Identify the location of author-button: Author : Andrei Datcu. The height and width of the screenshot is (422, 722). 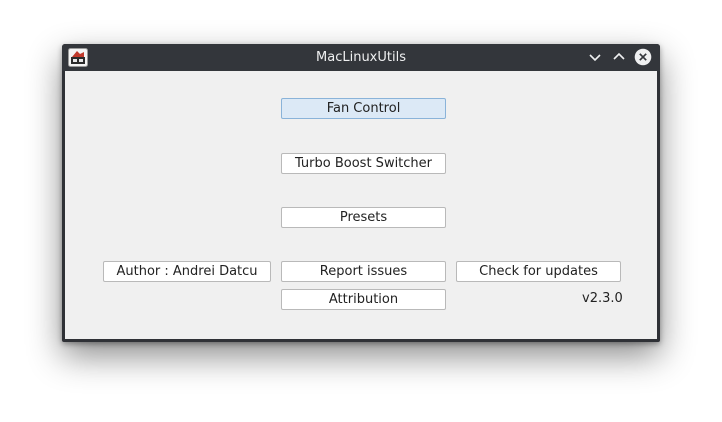
(187, 271).